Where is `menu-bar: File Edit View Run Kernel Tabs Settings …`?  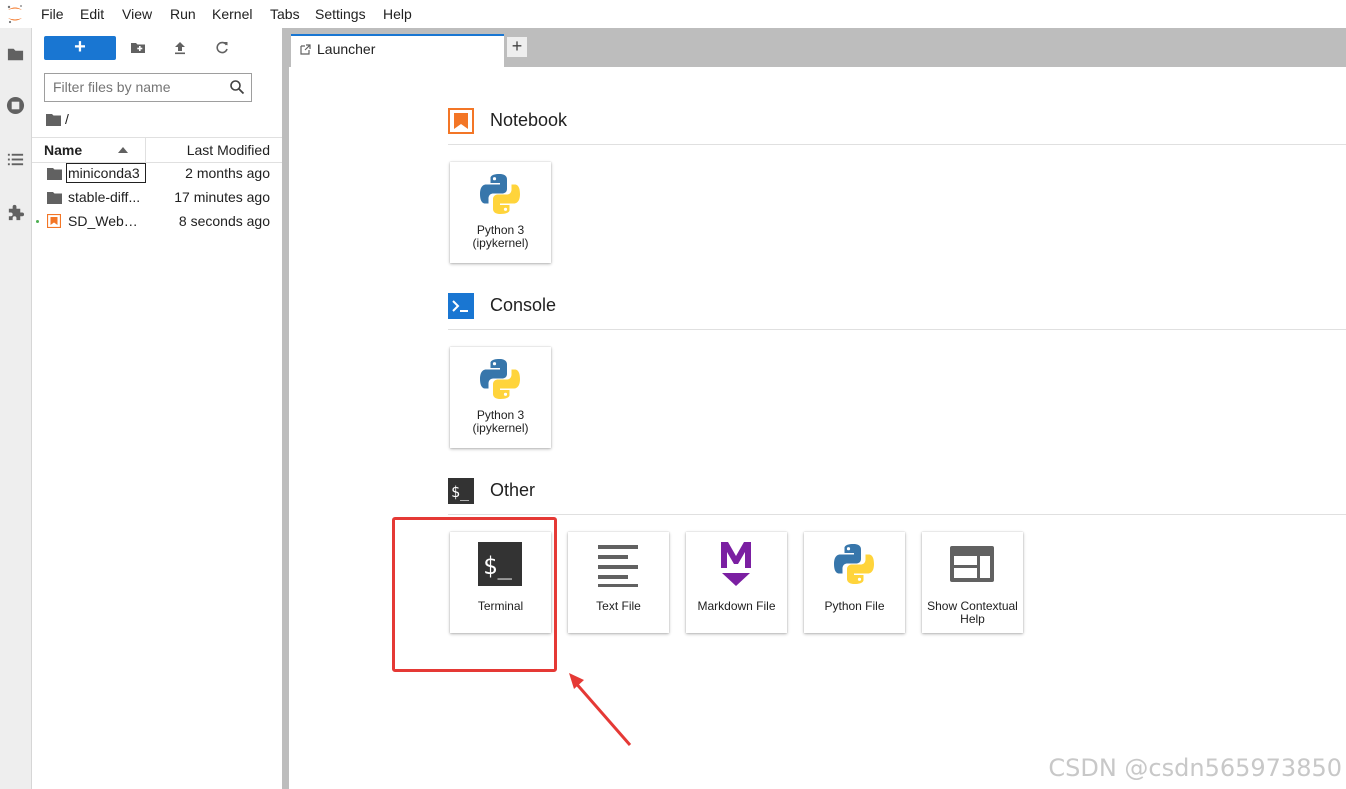
menu-bar: File Edit View Run Kernel Tabs Settings … is located at coordinates (673, 14).